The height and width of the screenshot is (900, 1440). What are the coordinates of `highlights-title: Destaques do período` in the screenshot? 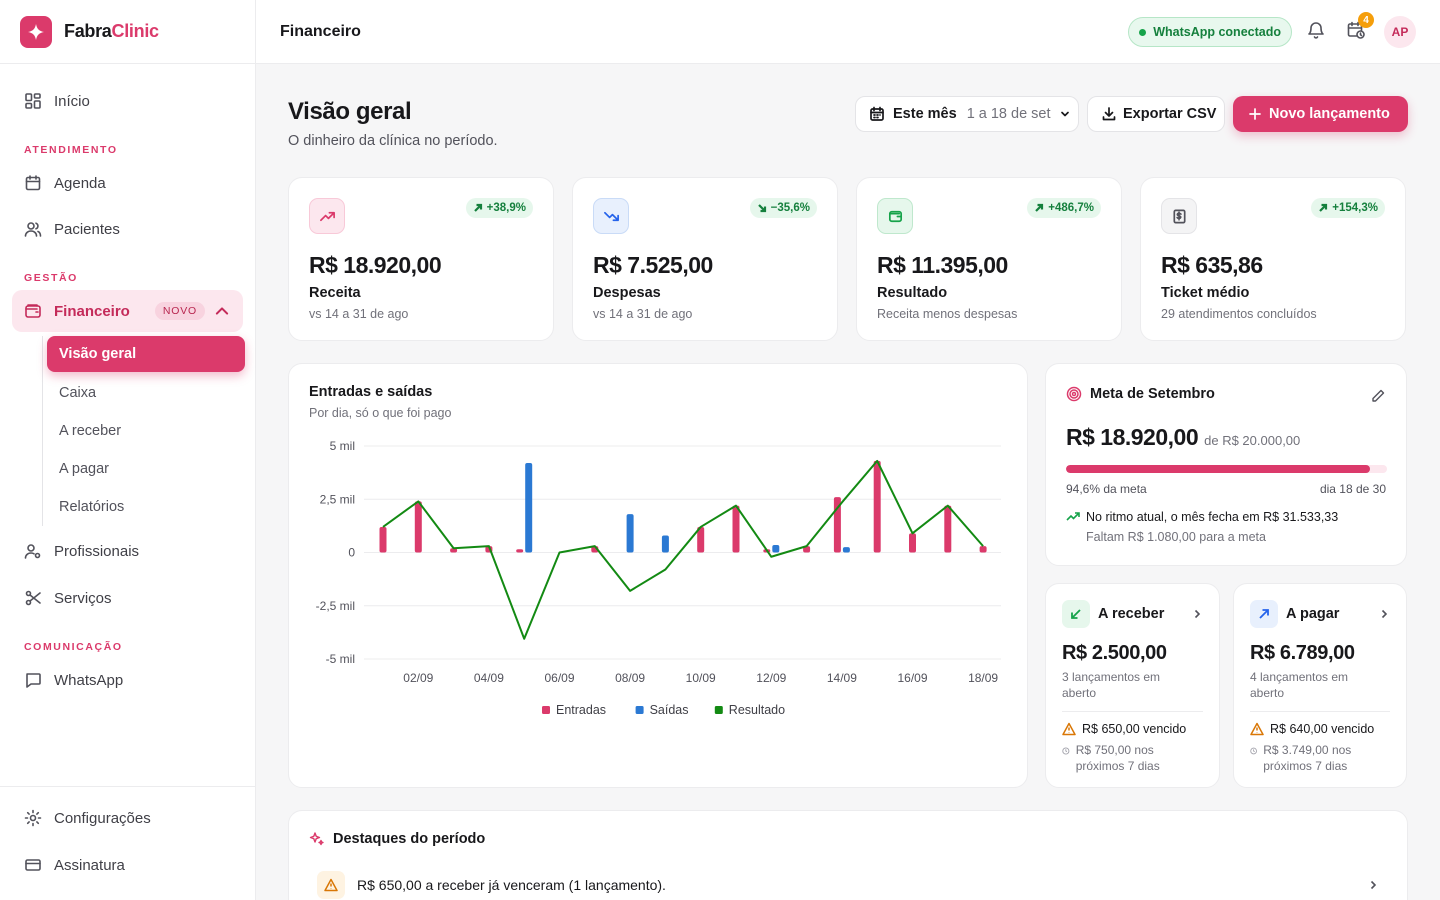 It's located at (409, 839).